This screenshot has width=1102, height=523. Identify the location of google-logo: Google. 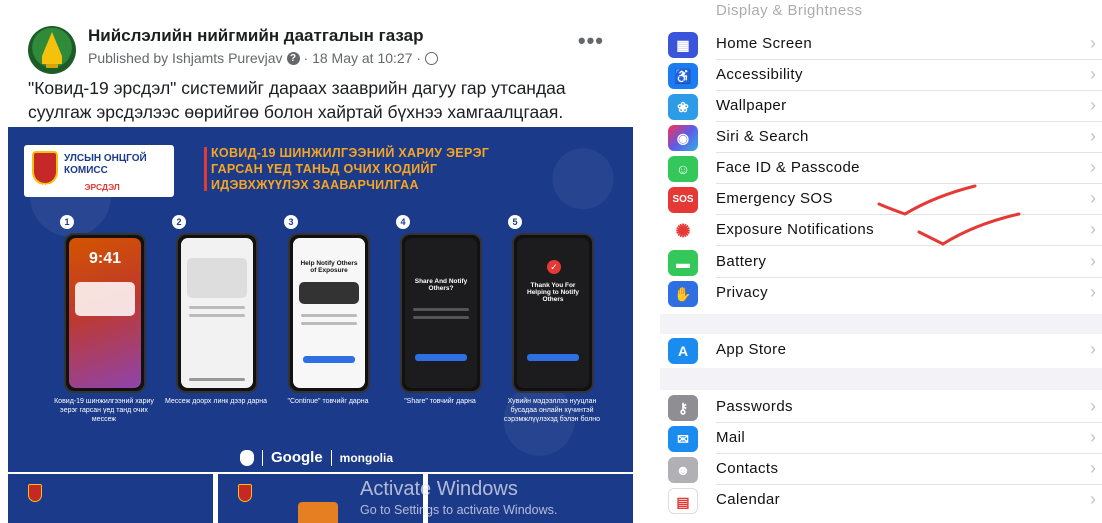
(297, 457).